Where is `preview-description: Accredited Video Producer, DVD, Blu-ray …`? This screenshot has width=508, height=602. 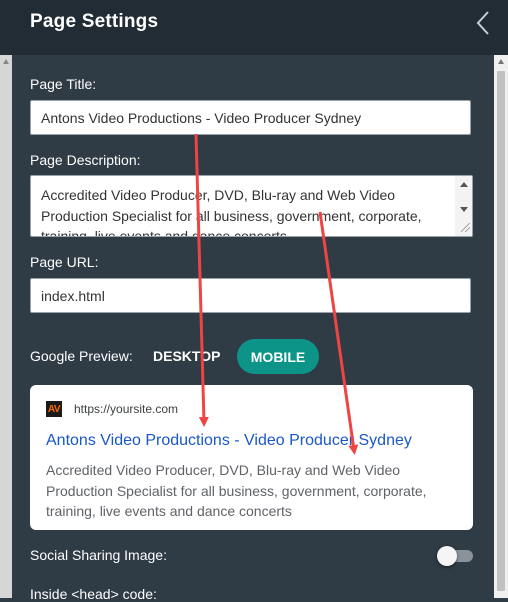
preview-description: Accredited Video Producer, DVD, Blu-ray … is located at coordinates (236, 490).